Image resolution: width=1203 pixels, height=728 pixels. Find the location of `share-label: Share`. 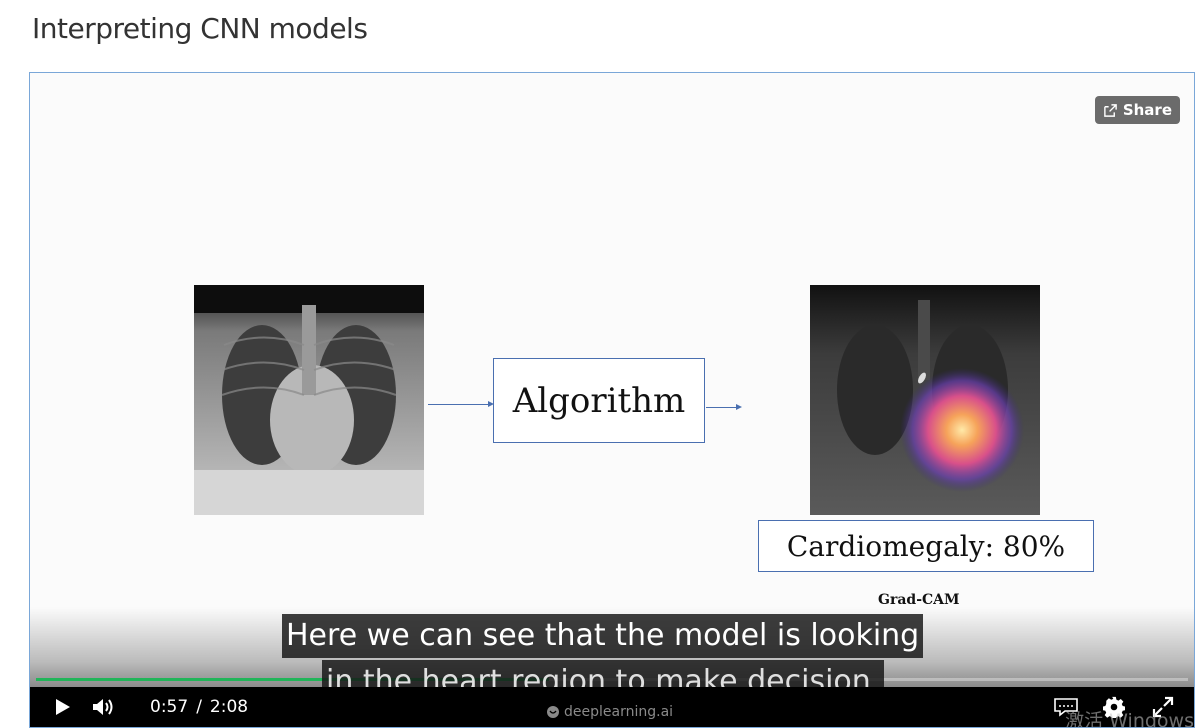

share-label: Share is located at coordinates (1147, 110).